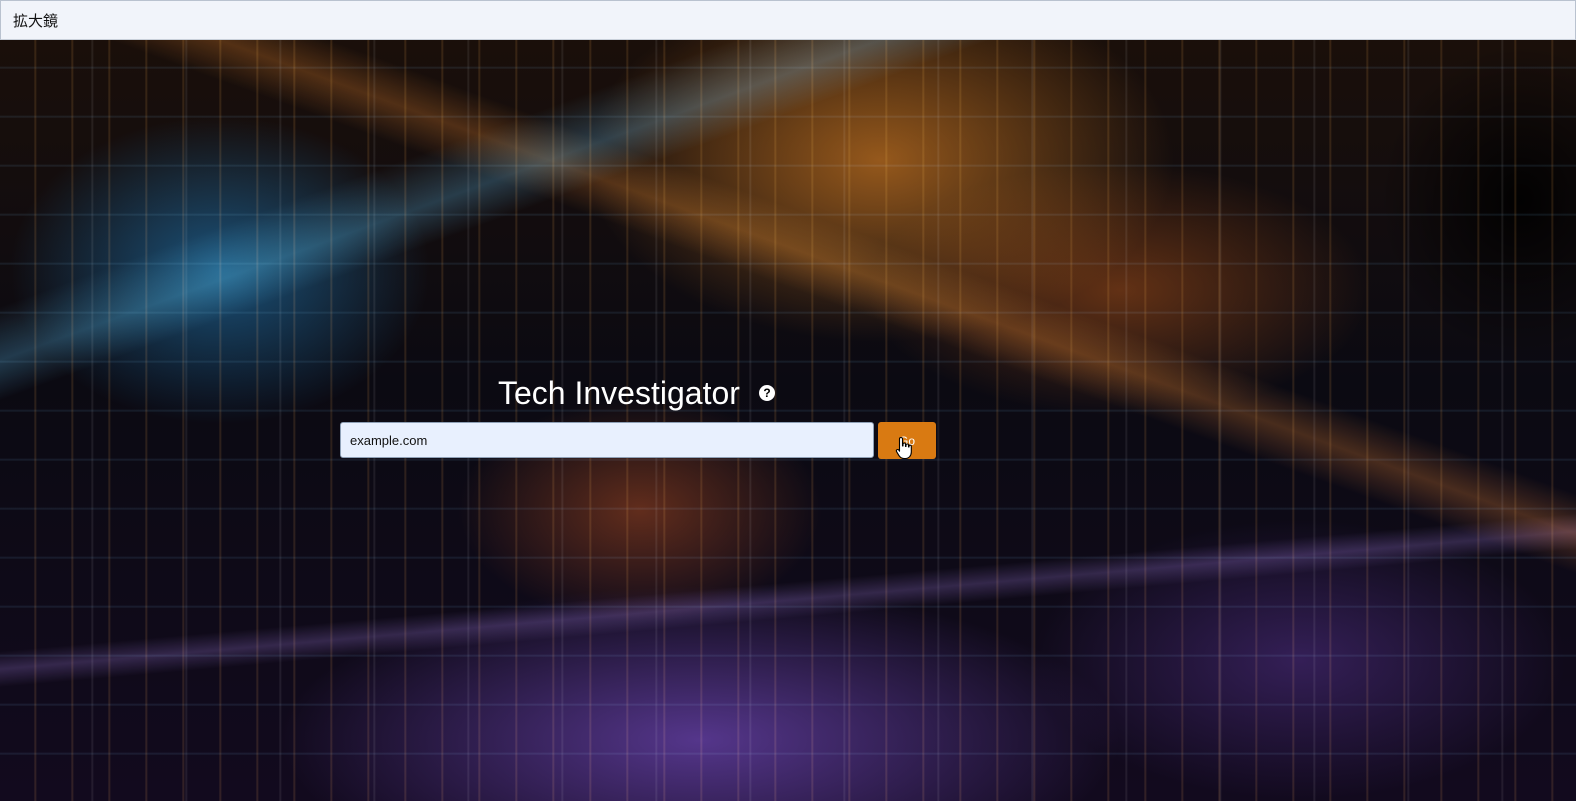  Describe the element at coordinates (607, 440) in the screenshot. I see `domain-search-input` at that location.